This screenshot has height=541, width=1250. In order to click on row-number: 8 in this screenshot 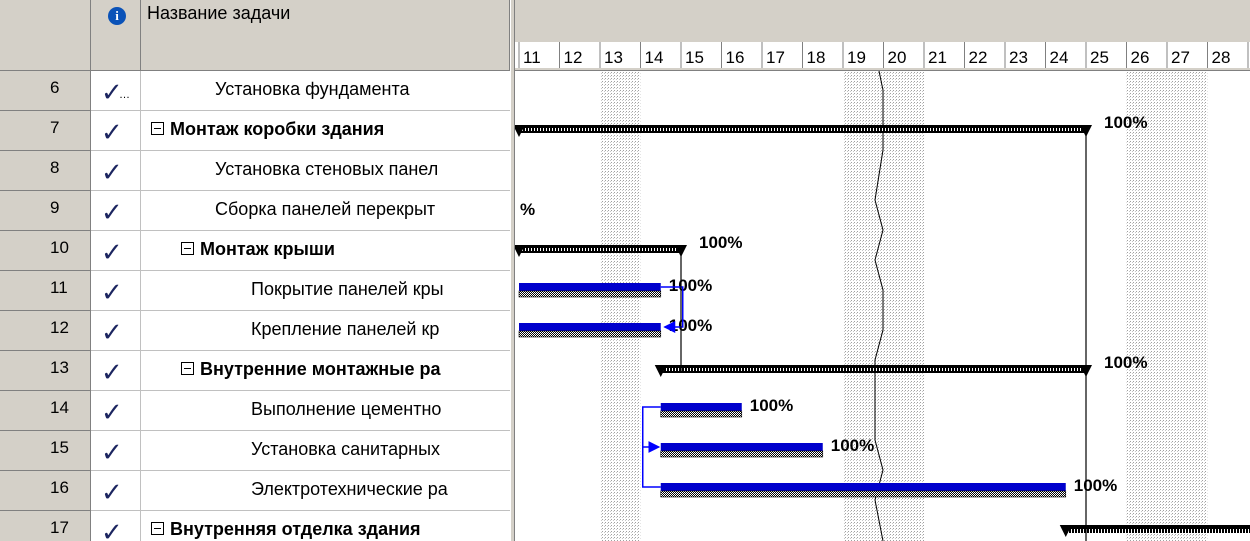, I will do `click(45, 171)`.